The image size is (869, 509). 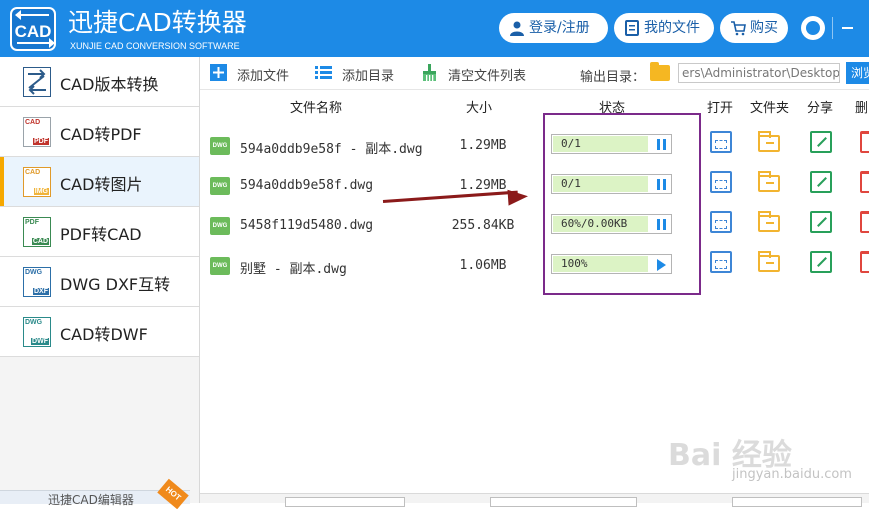 I want to click on sidebar-item-label: CAD版本转换, so click(x=109, y=84).